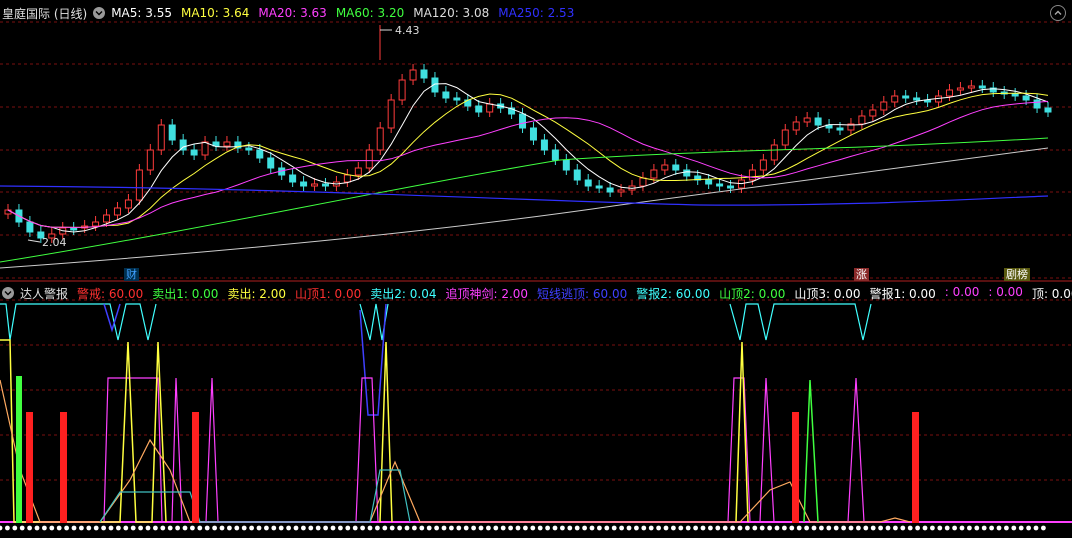  What do you see at coordinates (34, 241) in the screenshot?
I see `low-pointer` at bounding box center [34, 241].